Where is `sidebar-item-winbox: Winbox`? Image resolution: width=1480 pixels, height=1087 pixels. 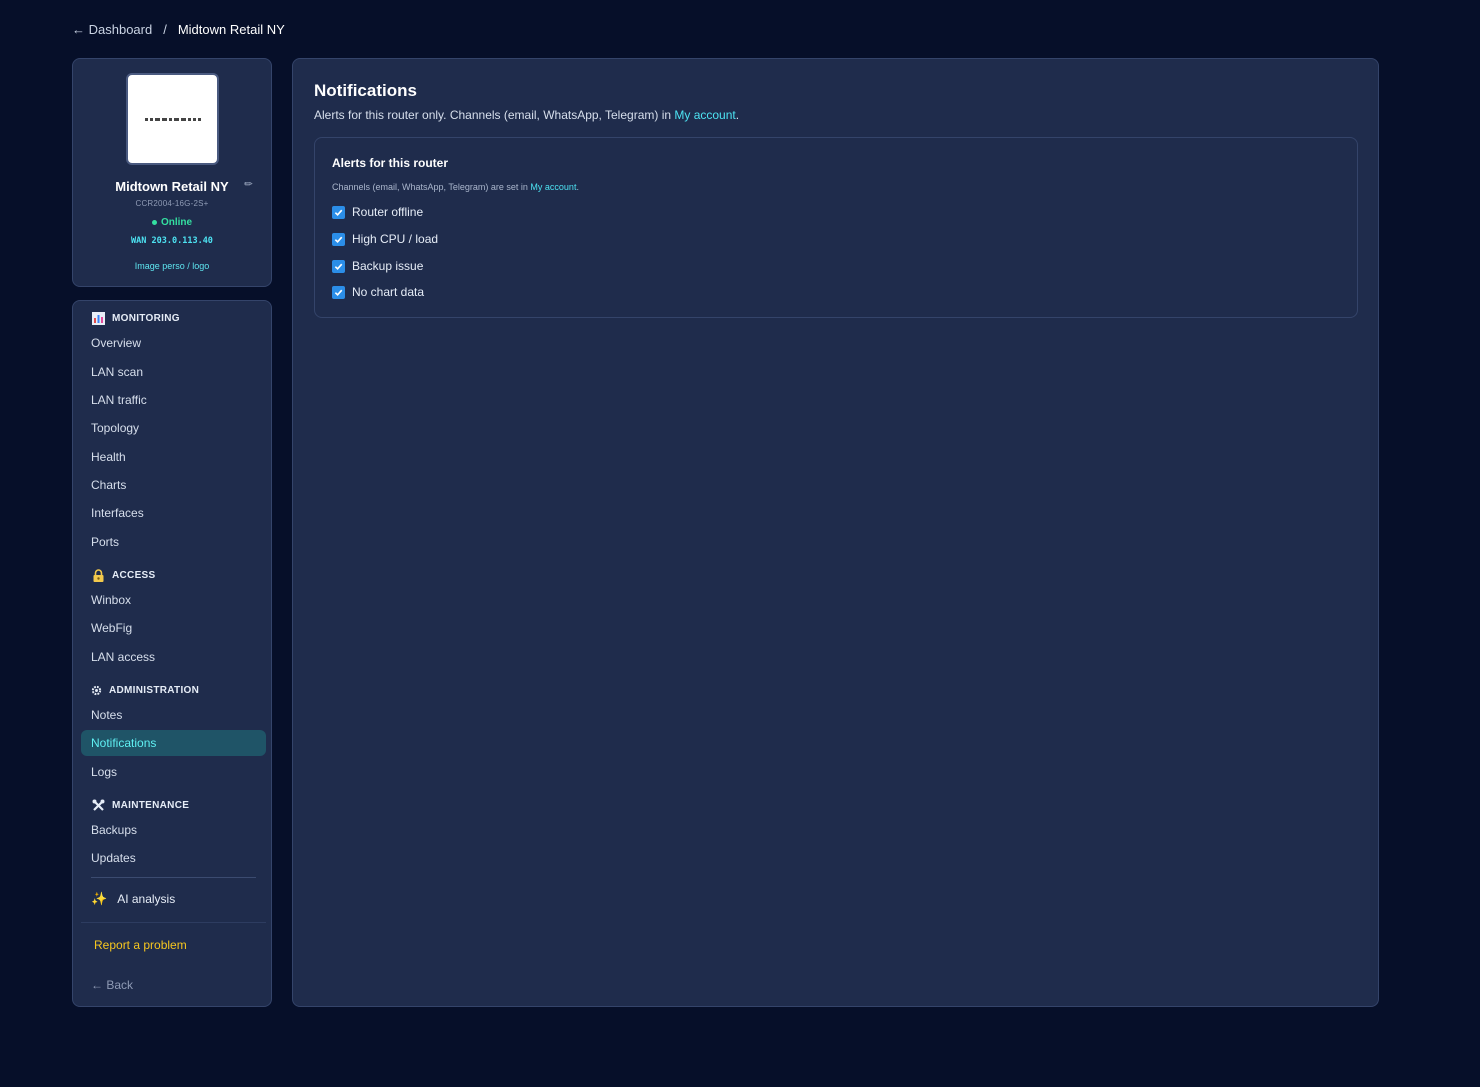
sidebar-item-winbox: Winbox is located at coordinates (173, 600).